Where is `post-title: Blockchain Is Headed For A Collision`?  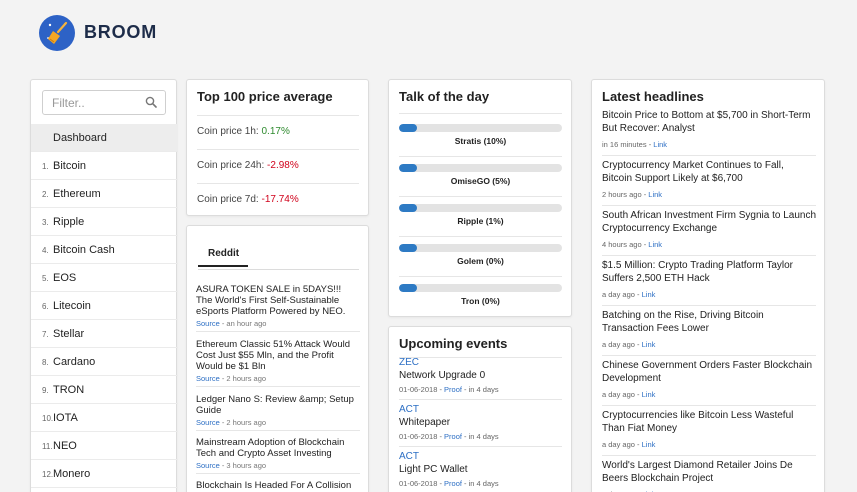 post-title: Blockchain Is Headed For A Collision is located at coordinates (278, 485).